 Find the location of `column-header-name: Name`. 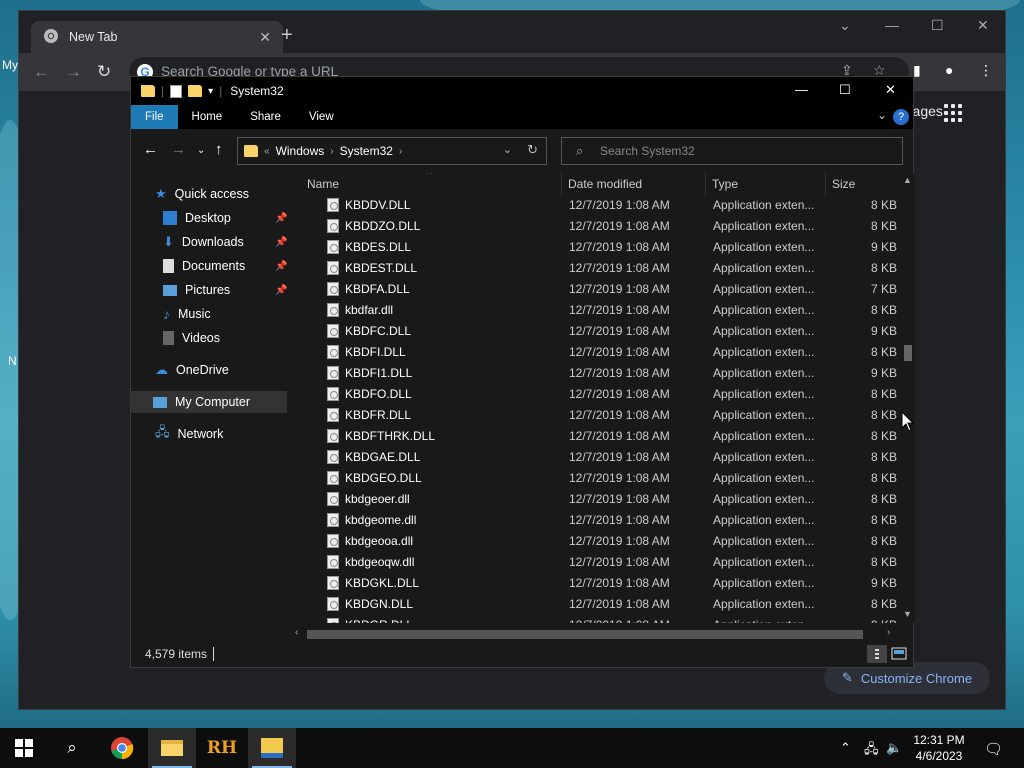

column-header-name: Name is located at coordinates (323, 184).